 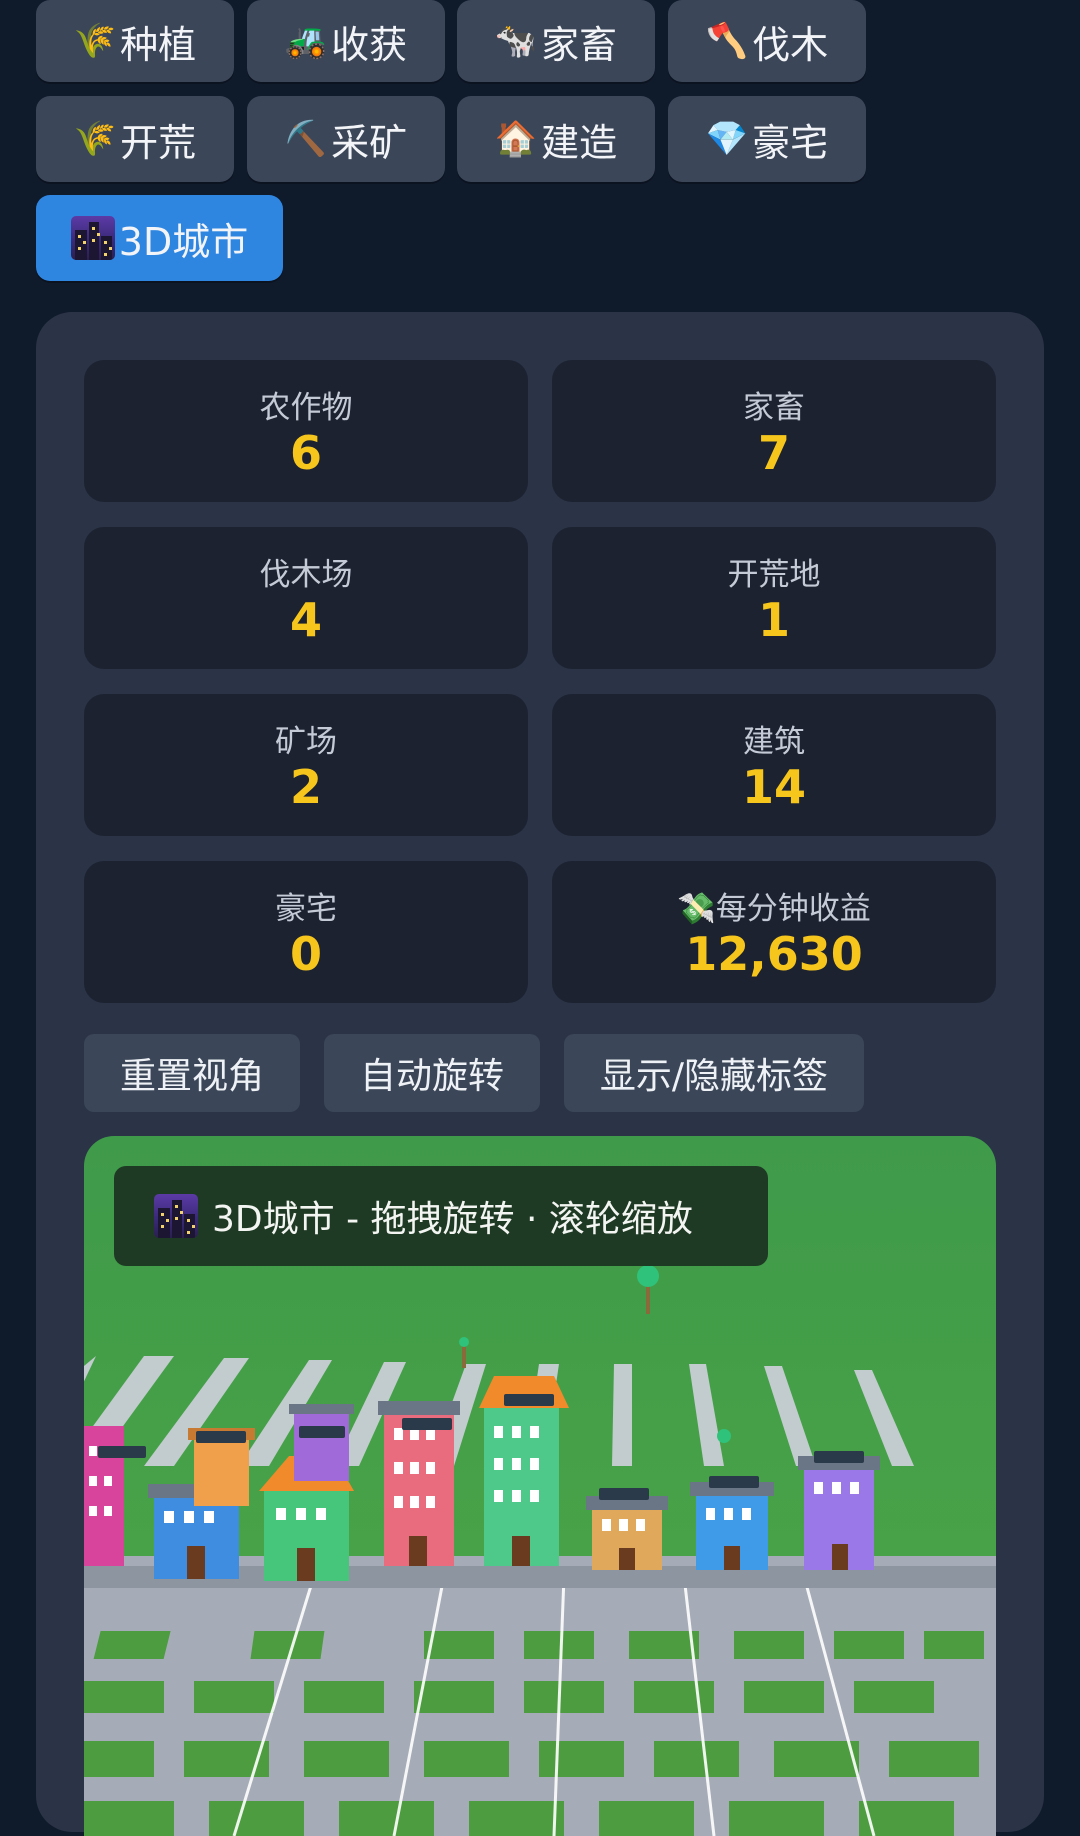 I want to click on stat-label: 农作物, so click(x=306, y=408).